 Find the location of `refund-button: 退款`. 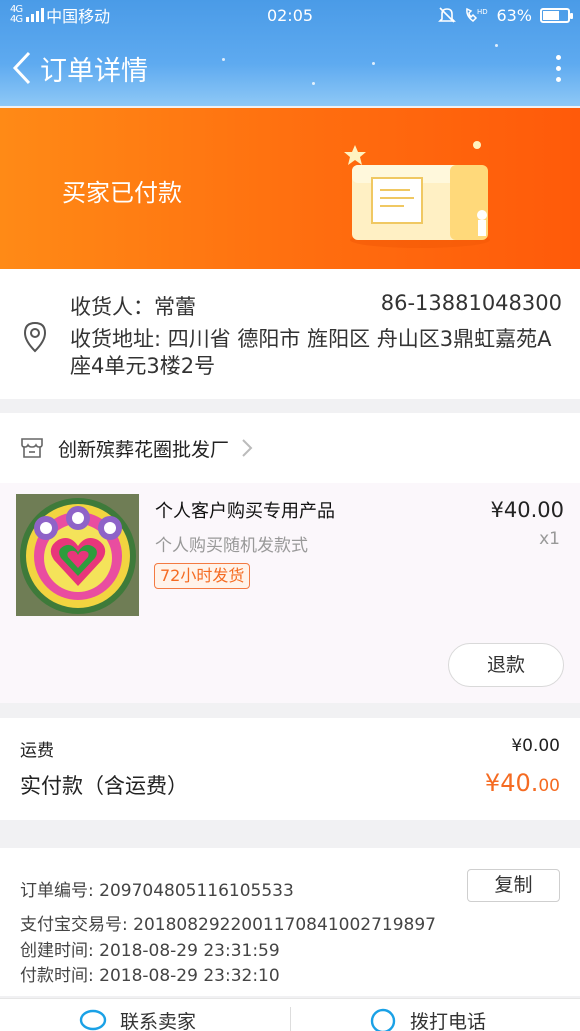

refund-button: 退款 is located at coordinates (506, 665).